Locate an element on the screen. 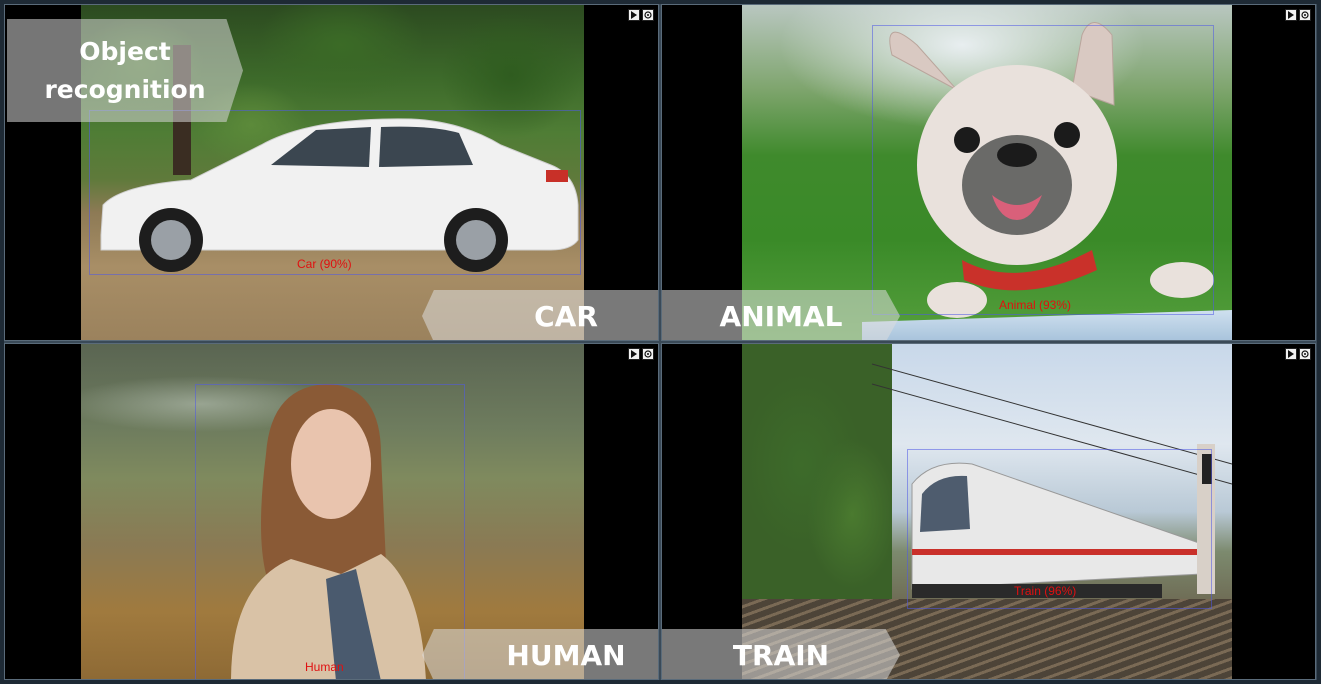 This screenshot has height=684, width=1321. category-banner-train: TRAIN is located at coordinates (781, 654).